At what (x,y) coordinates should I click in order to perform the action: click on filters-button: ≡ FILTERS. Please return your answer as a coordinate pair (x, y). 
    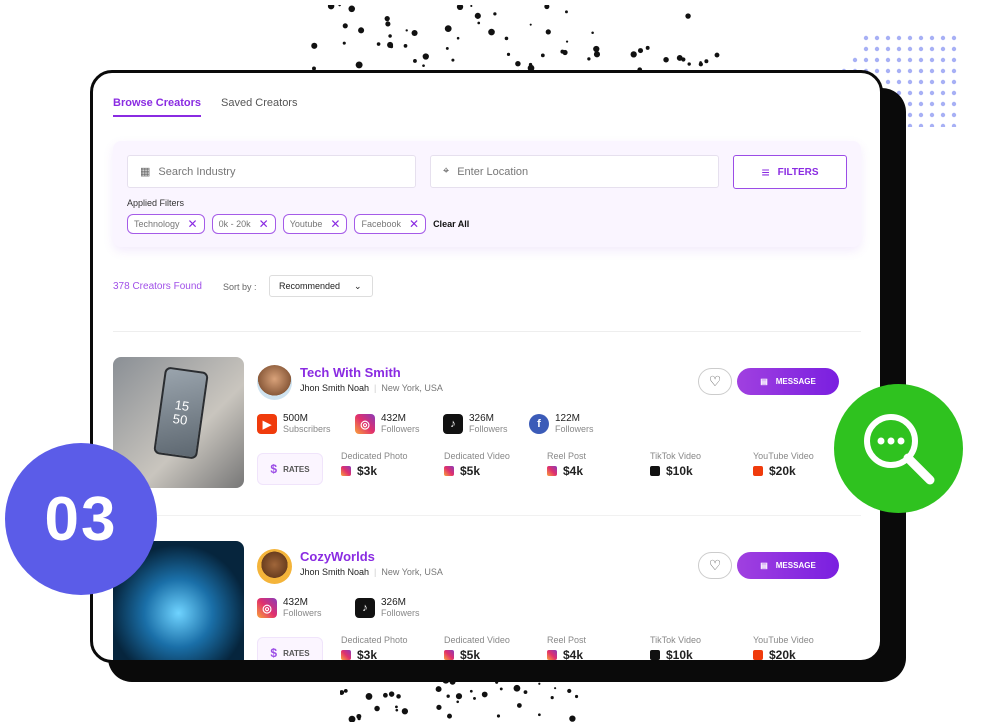
    Looking at the image, I should click on (790, 172).